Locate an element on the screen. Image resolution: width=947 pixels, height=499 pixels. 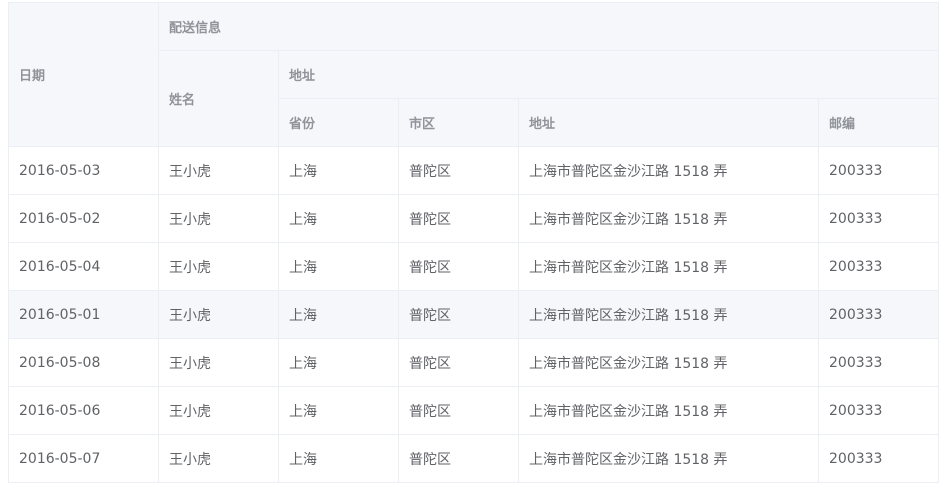
cell-date: 2016-05-07 is located at coordinates (83, 458).